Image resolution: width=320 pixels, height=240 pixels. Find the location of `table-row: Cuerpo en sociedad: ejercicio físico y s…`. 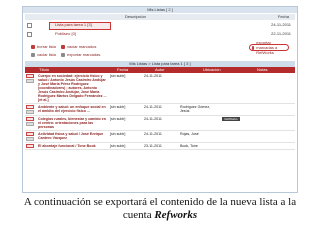

table-row: Cuerpo en sociedad: ejercicio físico y s… is located at coordinates (160, 88).